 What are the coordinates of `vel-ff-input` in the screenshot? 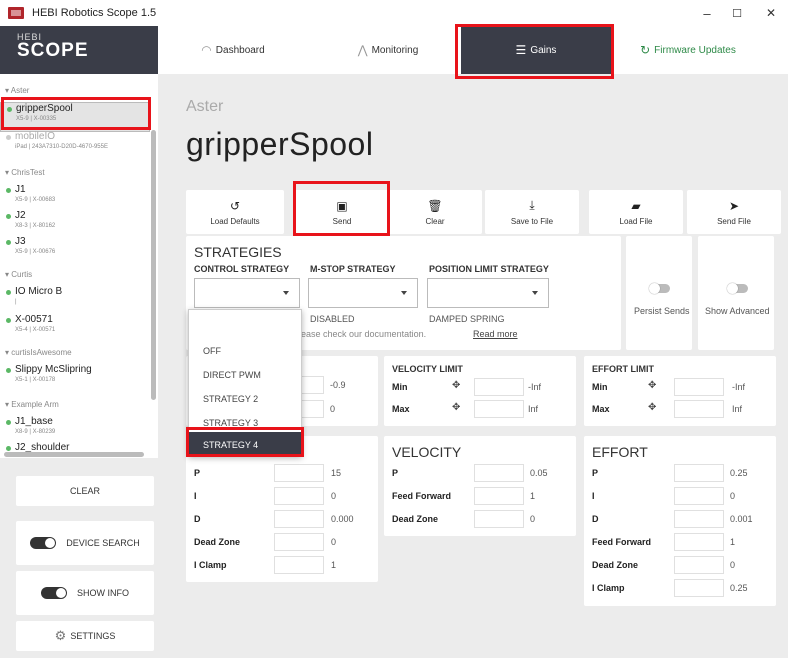 It's located at (499, 496).